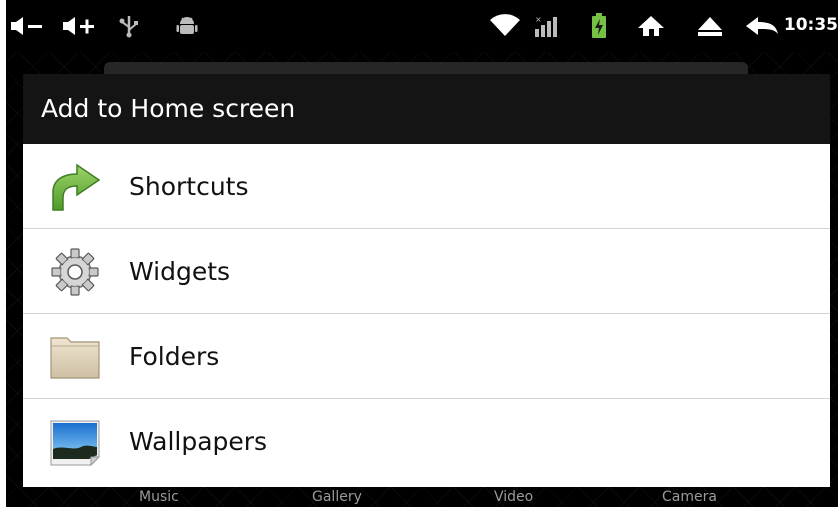 This screenshot has height=507, width=838. I want to click on shortcut-arrow-icon, so click(75, 187).